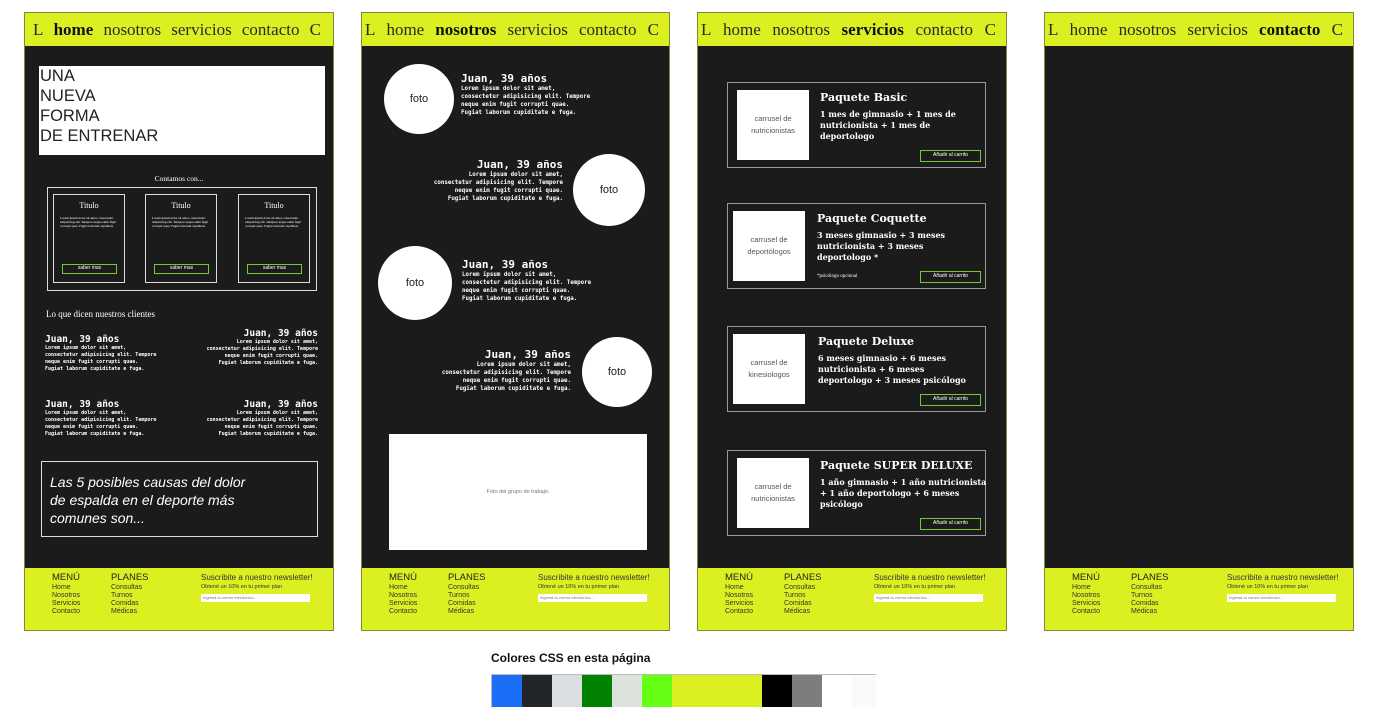  What do you see at coordinates (769, 369) in the screenshot?
I see `carousel-placeholder: carrusel de kinesiologos` at bounding box center [769, 369].